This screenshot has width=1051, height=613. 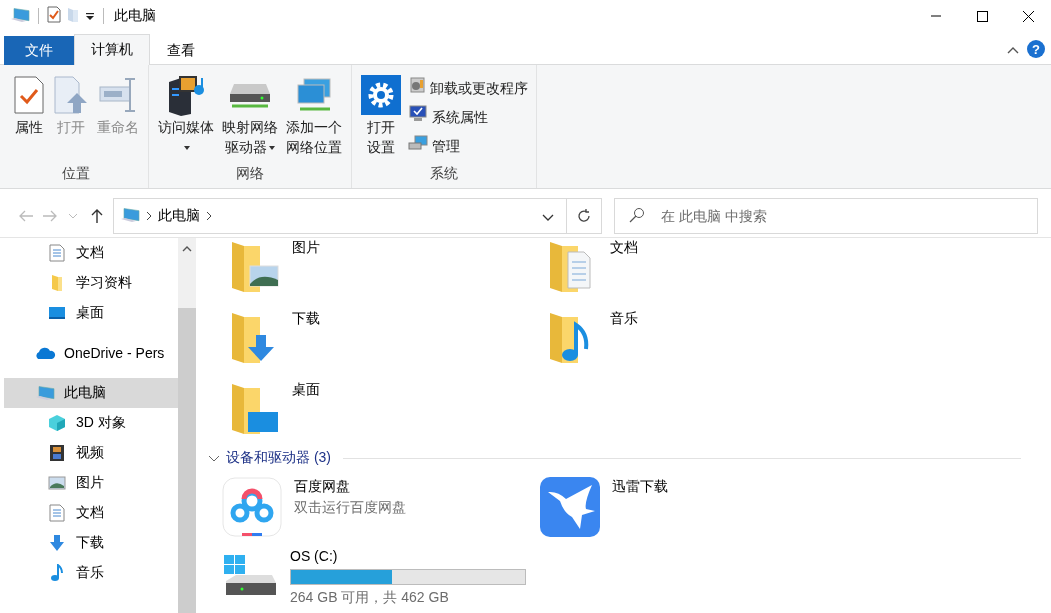 What do you see at coordinates (91, 483) in the screenshot?
I see `sidebar-item: 图片` at bounding box center [91, 483].